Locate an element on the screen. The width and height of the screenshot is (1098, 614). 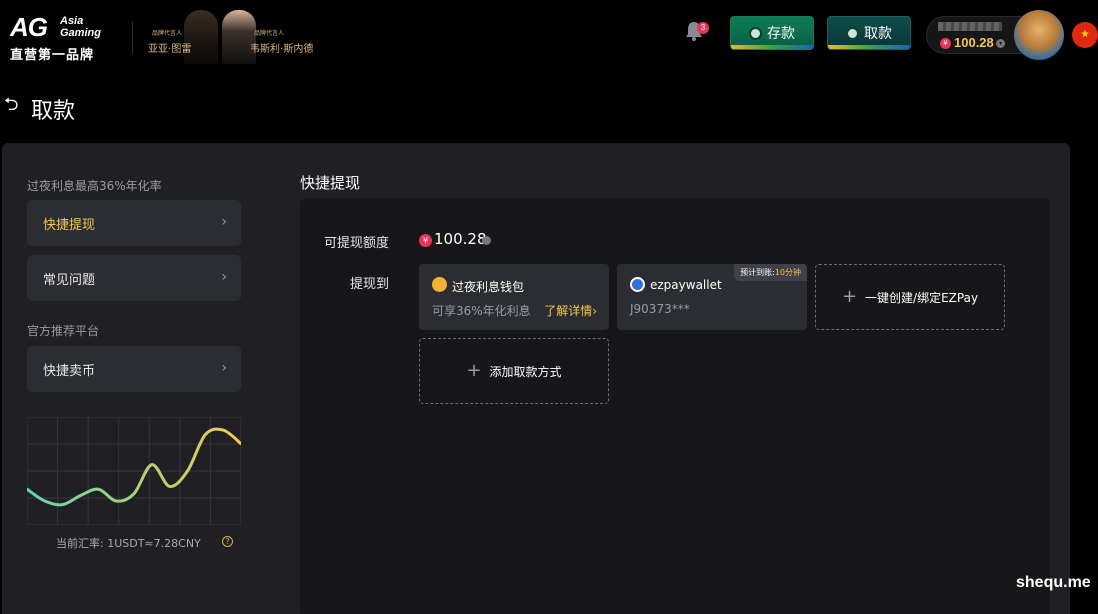
eta-badge: 预计到账:10分钟 is located at coordinates (770, 272).